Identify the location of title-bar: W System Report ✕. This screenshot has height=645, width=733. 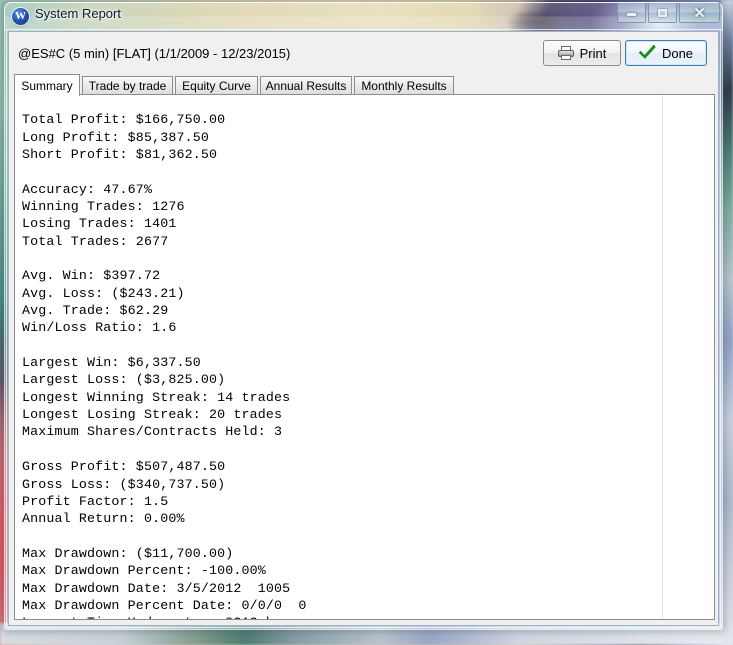
(363, 16).